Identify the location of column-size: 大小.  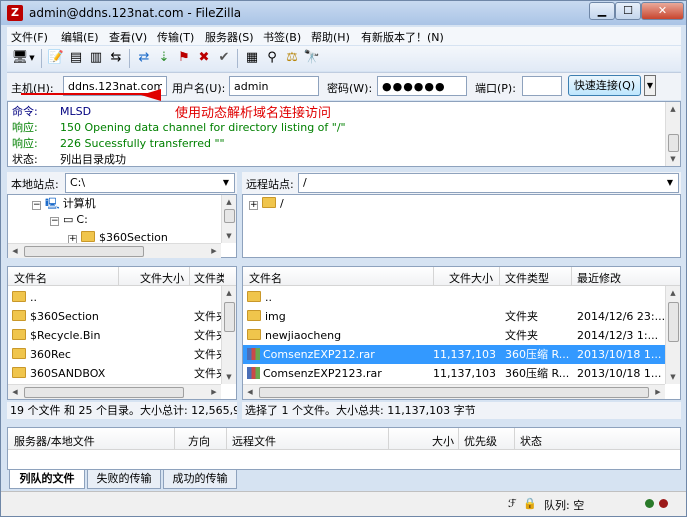
(443, 441).